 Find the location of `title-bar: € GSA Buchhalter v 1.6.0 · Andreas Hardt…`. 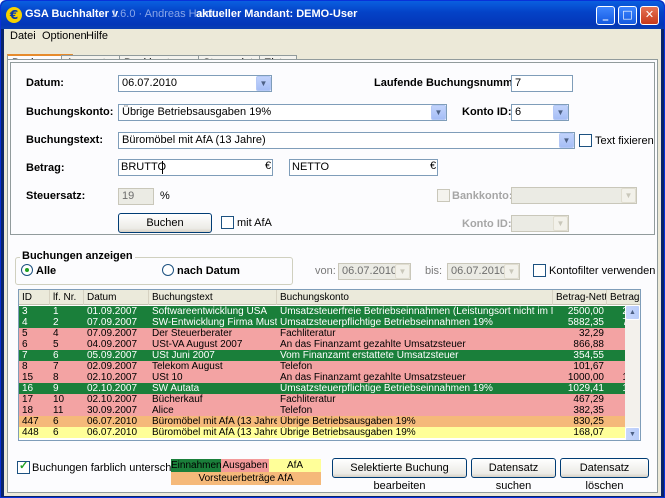

title-bar: € GSA Buchhalter v 1.6.0 · Andreas Hardt… is located at coordinates (332, 15).